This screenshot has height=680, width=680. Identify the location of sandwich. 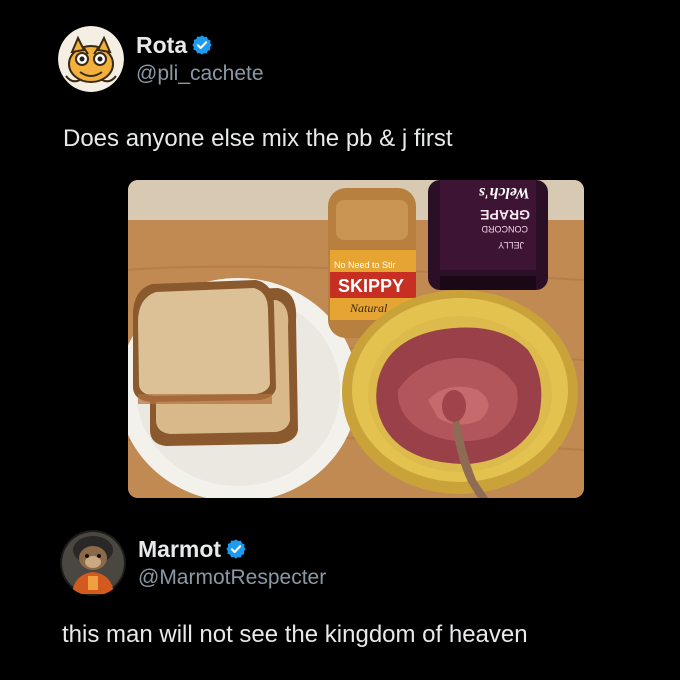
(215, 363).